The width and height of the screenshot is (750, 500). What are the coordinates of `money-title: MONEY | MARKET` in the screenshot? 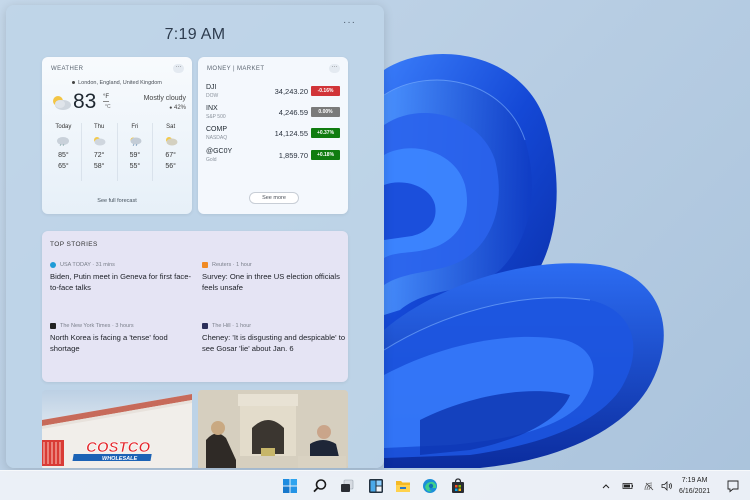 It's located at (236, 69).